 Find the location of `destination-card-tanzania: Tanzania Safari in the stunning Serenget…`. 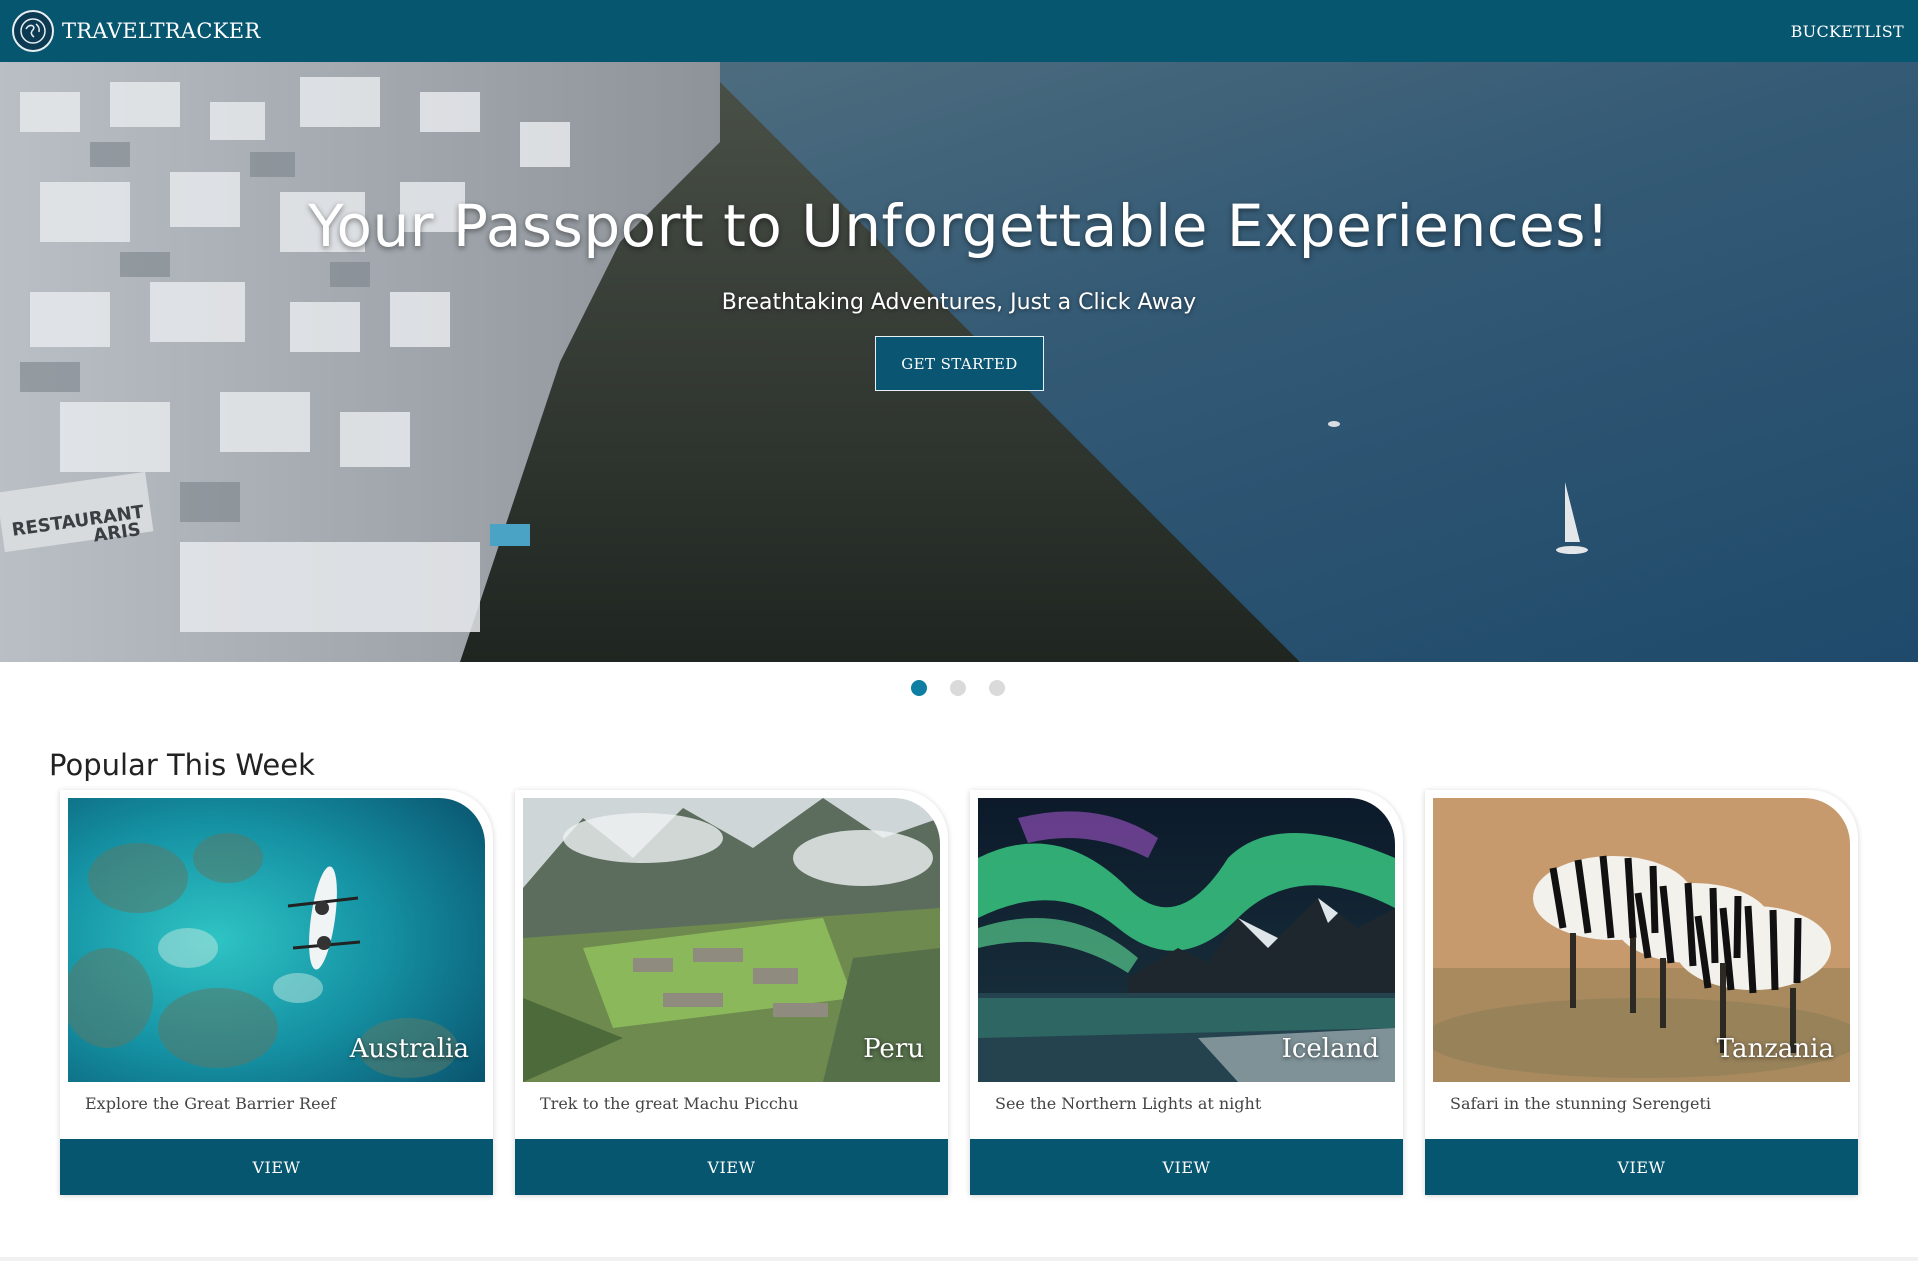

destination-card-tanzania: Tanzania Safari in the stunning Serenget… is located at coordinates (1641, 992).